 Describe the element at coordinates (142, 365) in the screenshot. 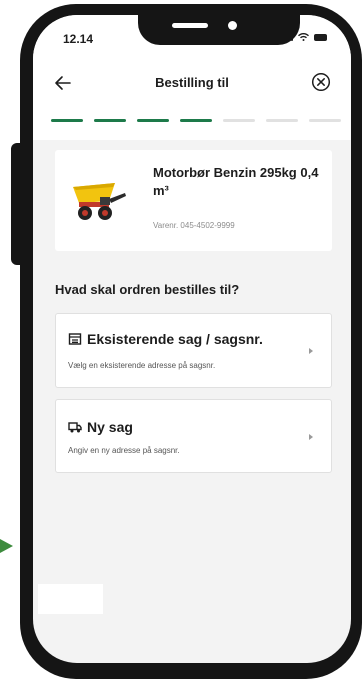

I see `option-subtitle: Vælg en eksisterende adresse på sagsnr.` at that location.